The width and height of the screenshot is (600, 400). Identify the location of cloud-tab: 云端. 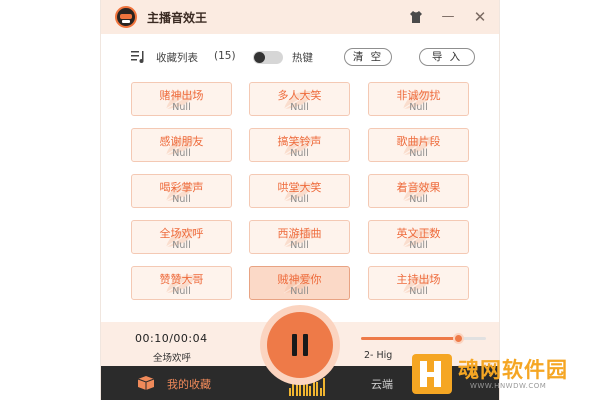
(382, 384).